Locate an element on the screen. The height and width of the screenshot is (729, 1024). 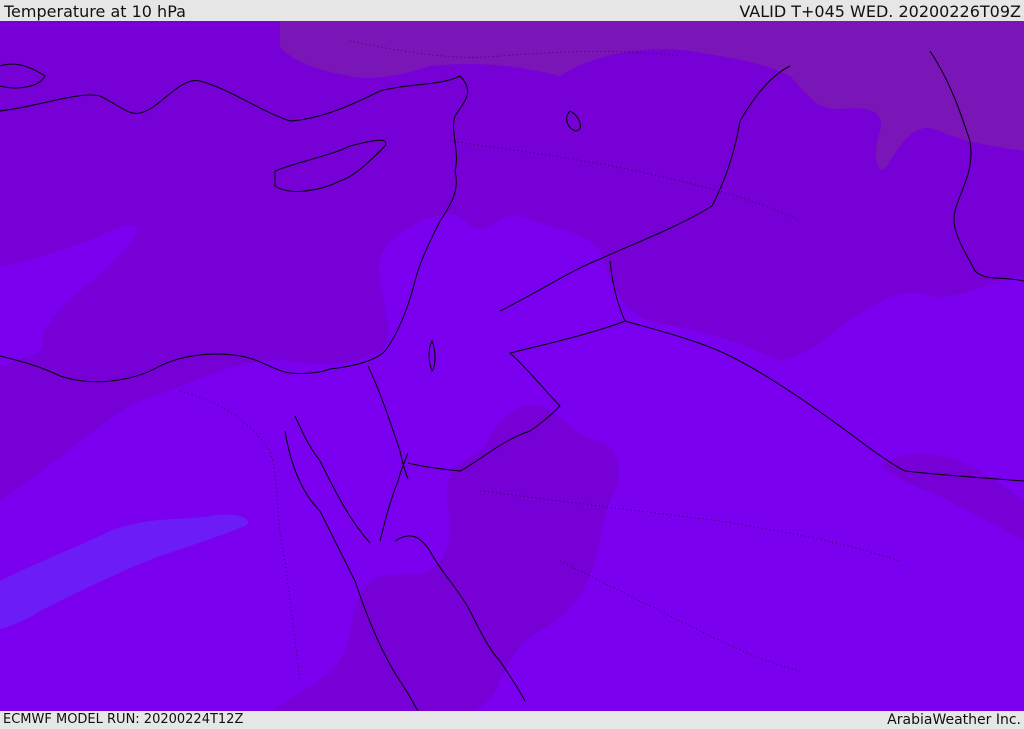
credit-text: ArabiaWeather Inc. is located at coordinates (954, 720).